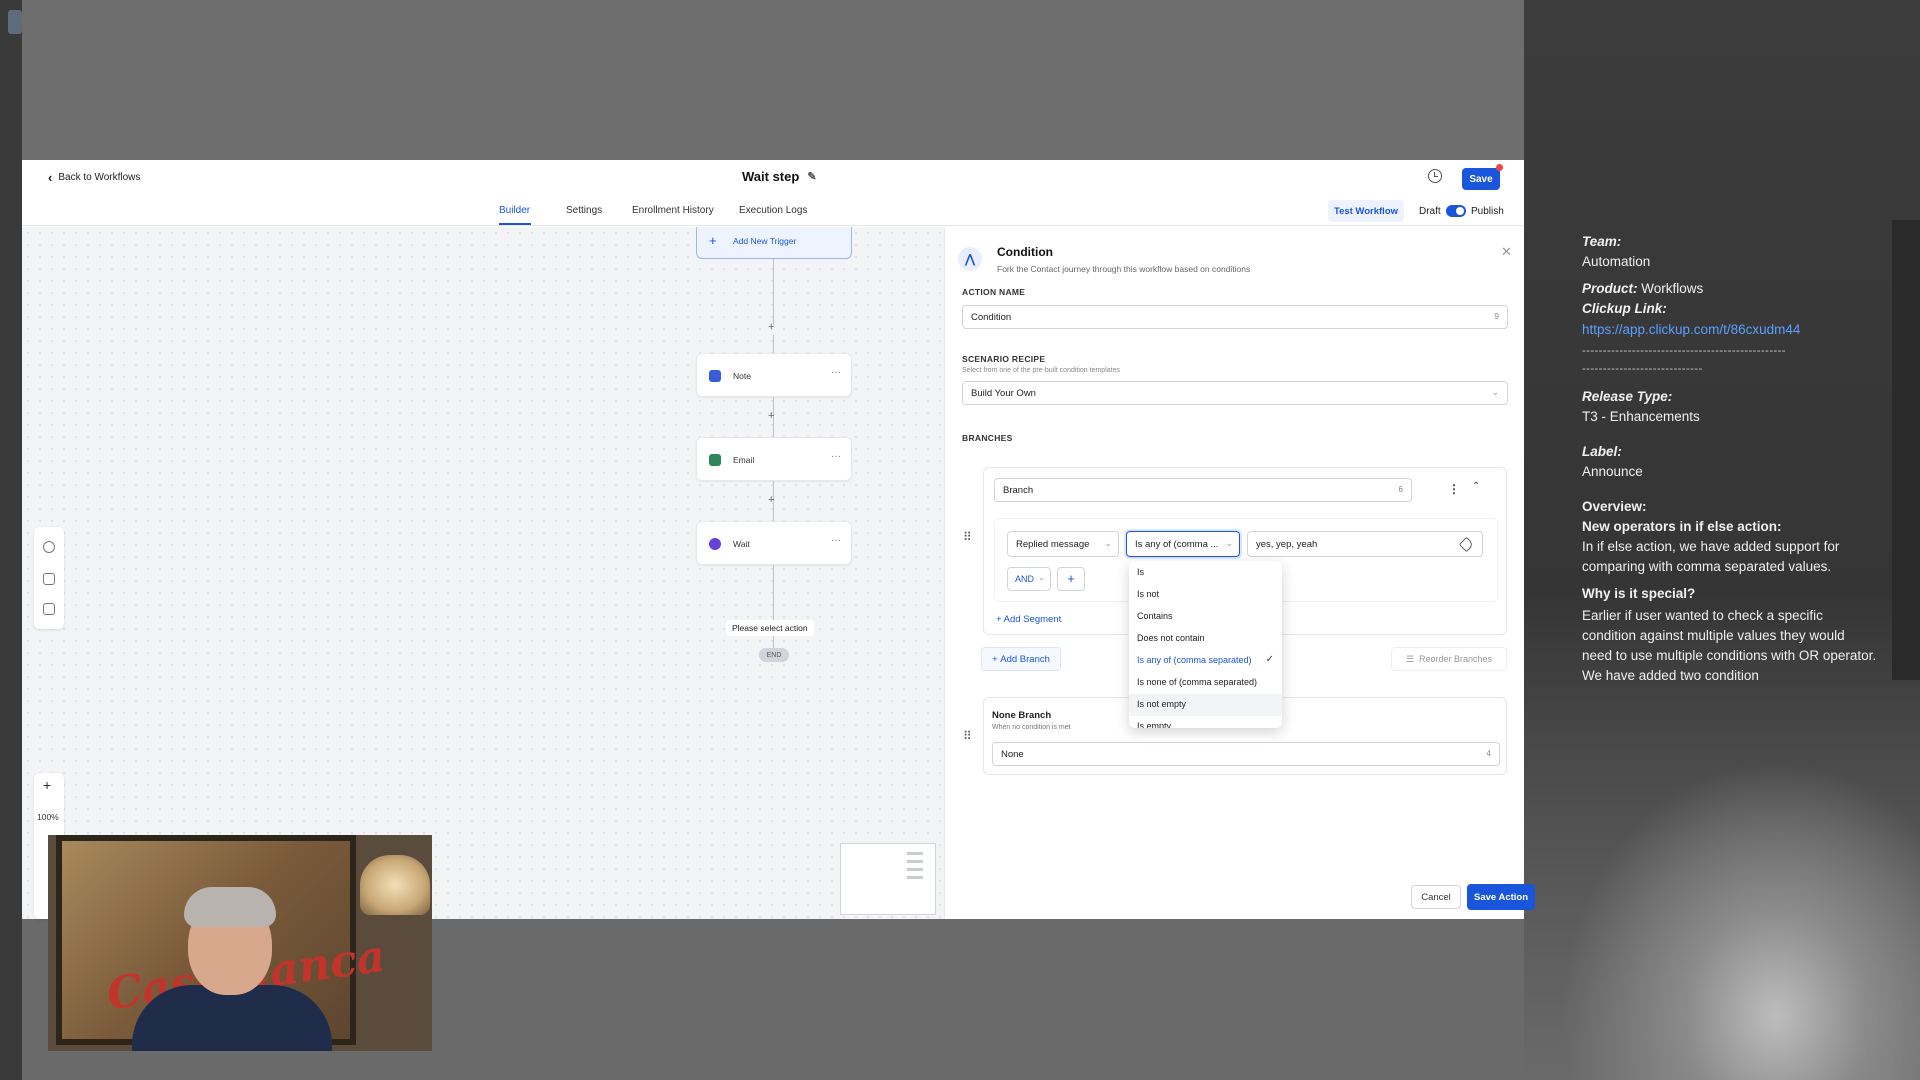 Image resolution: width=1920 pixels, height=1080 pixels. I want to click on zoom-level: 100%, so click(48, 817).